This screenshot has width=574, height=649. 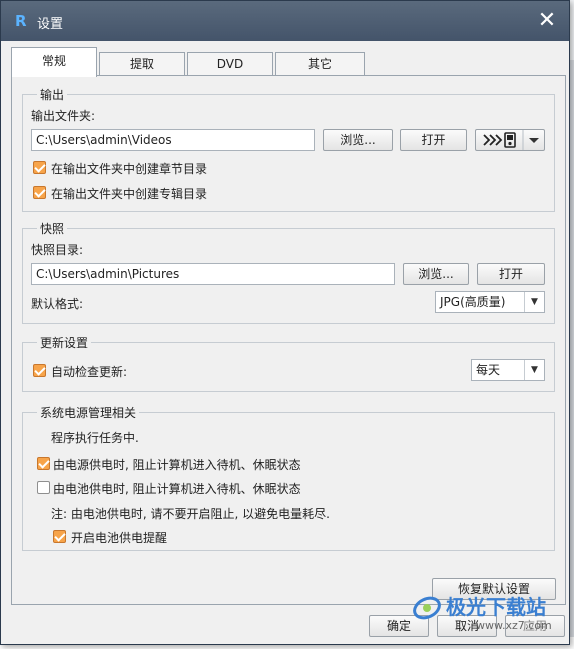 I want to click on output-group-title: 输出, so click(x=52, y=94).